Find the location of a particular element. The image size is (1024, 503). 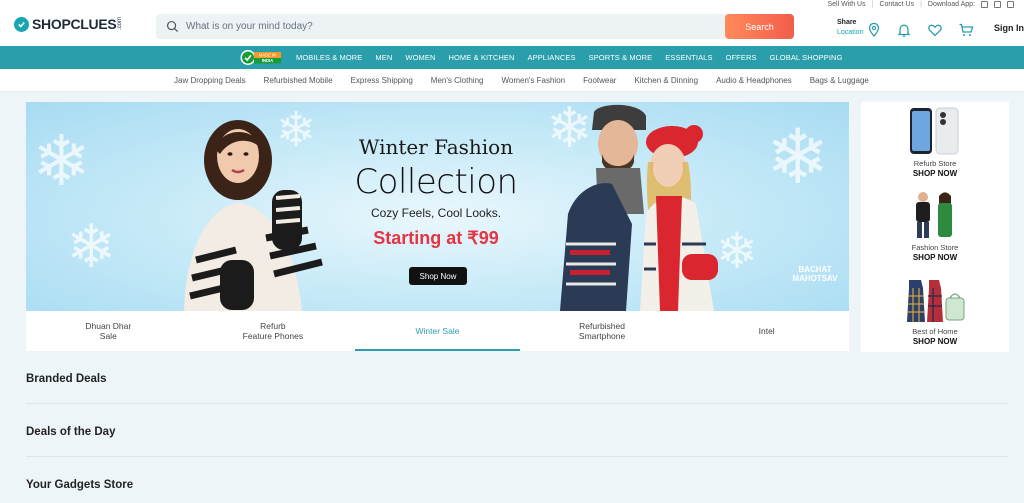

wishlist-heart-icon is located at coordinates (935, 30).